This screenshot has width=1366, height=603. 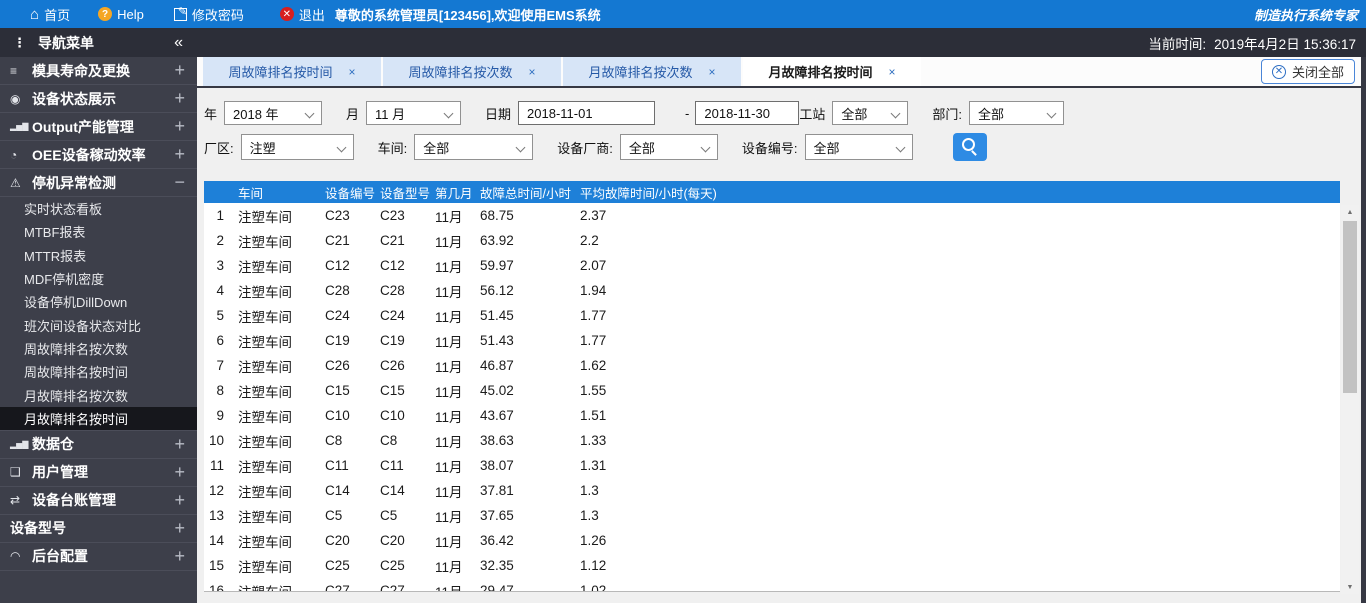 What do you see at coordinates (772, 565) in the screenshot?
I see `table-row: 15 注塑车间 C25 C25 11月 32.35 1.12` at bounding box center [772, 565].